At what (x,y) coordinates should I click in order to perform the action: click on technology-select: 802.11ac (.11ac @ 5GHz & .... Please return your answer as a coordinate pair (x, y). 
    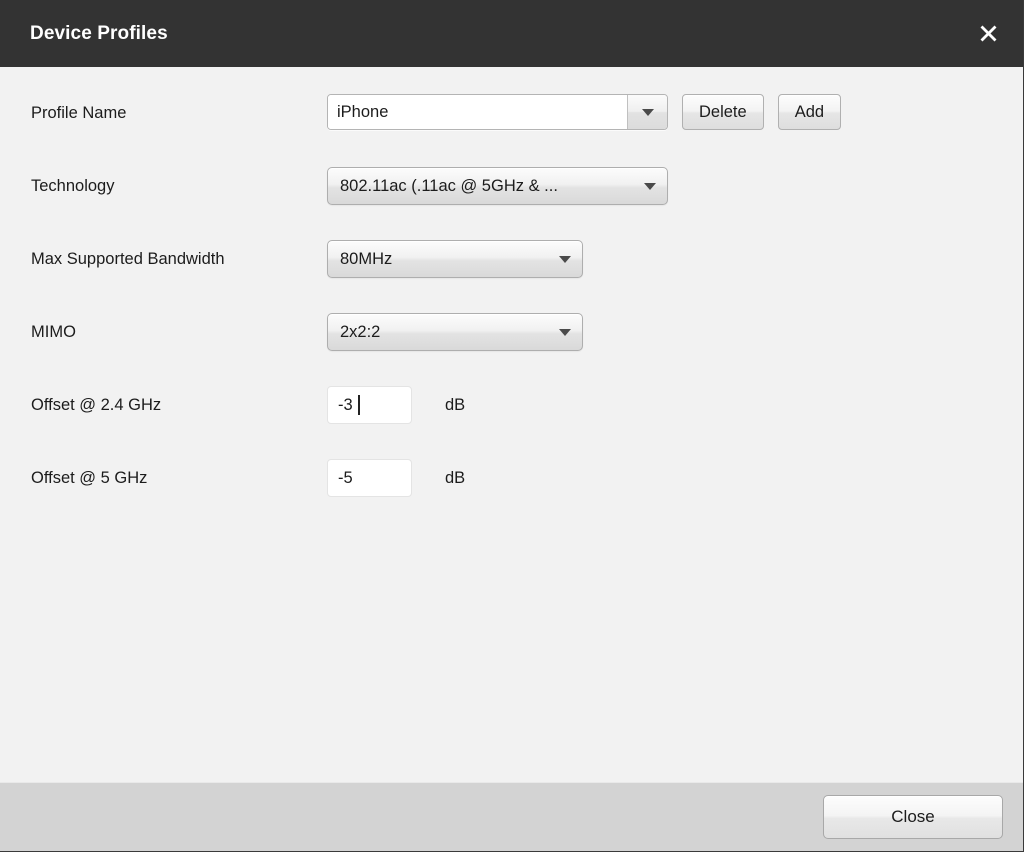
    Looking at the image, I should click on (497, 186).